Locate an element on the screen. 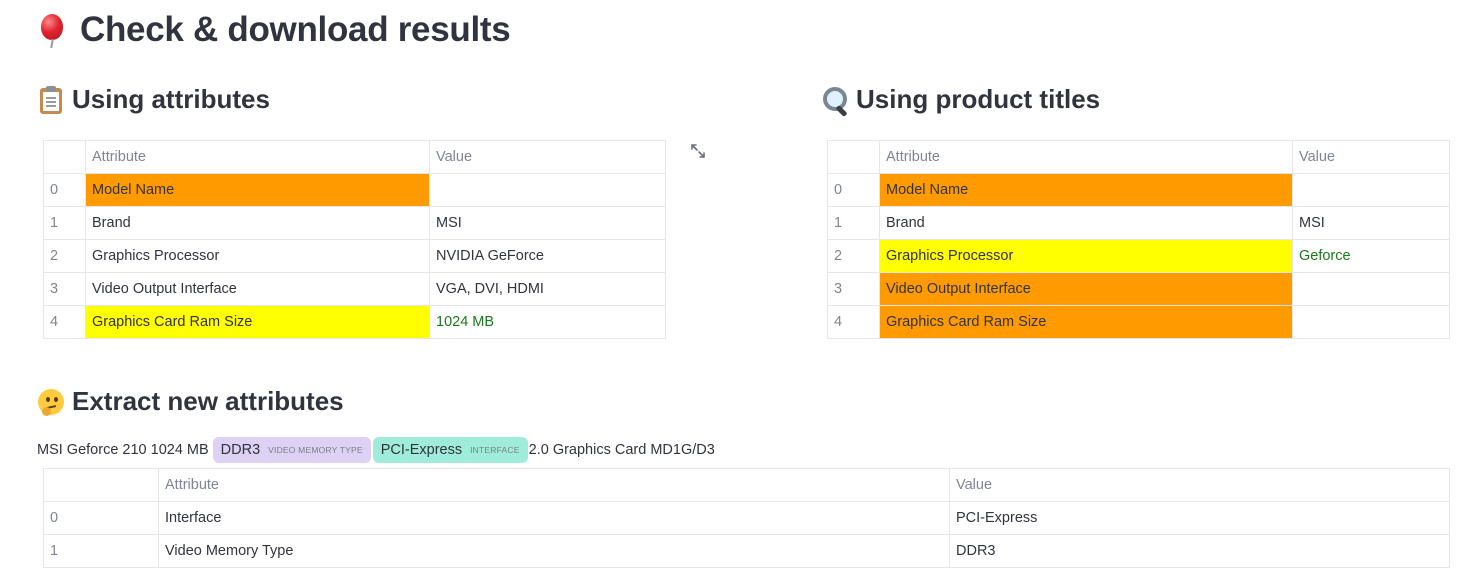 This screenshot has height=580, width=1470. table-row: 4 Graphics Card Ram Size is located at coordinates (1138, 322).